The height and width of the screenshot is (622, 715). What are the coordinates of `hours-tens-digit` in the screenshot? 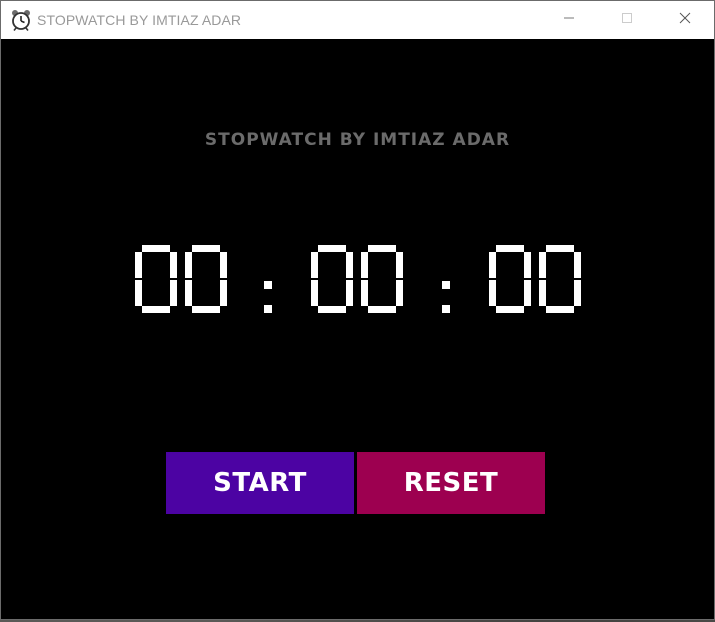 It's located at (156, 279).